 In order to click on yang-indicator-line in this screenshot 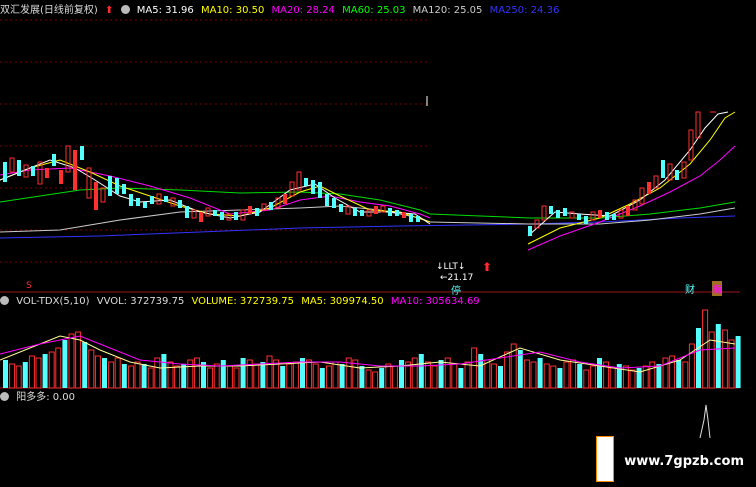, I will do `click(705, 421)`.